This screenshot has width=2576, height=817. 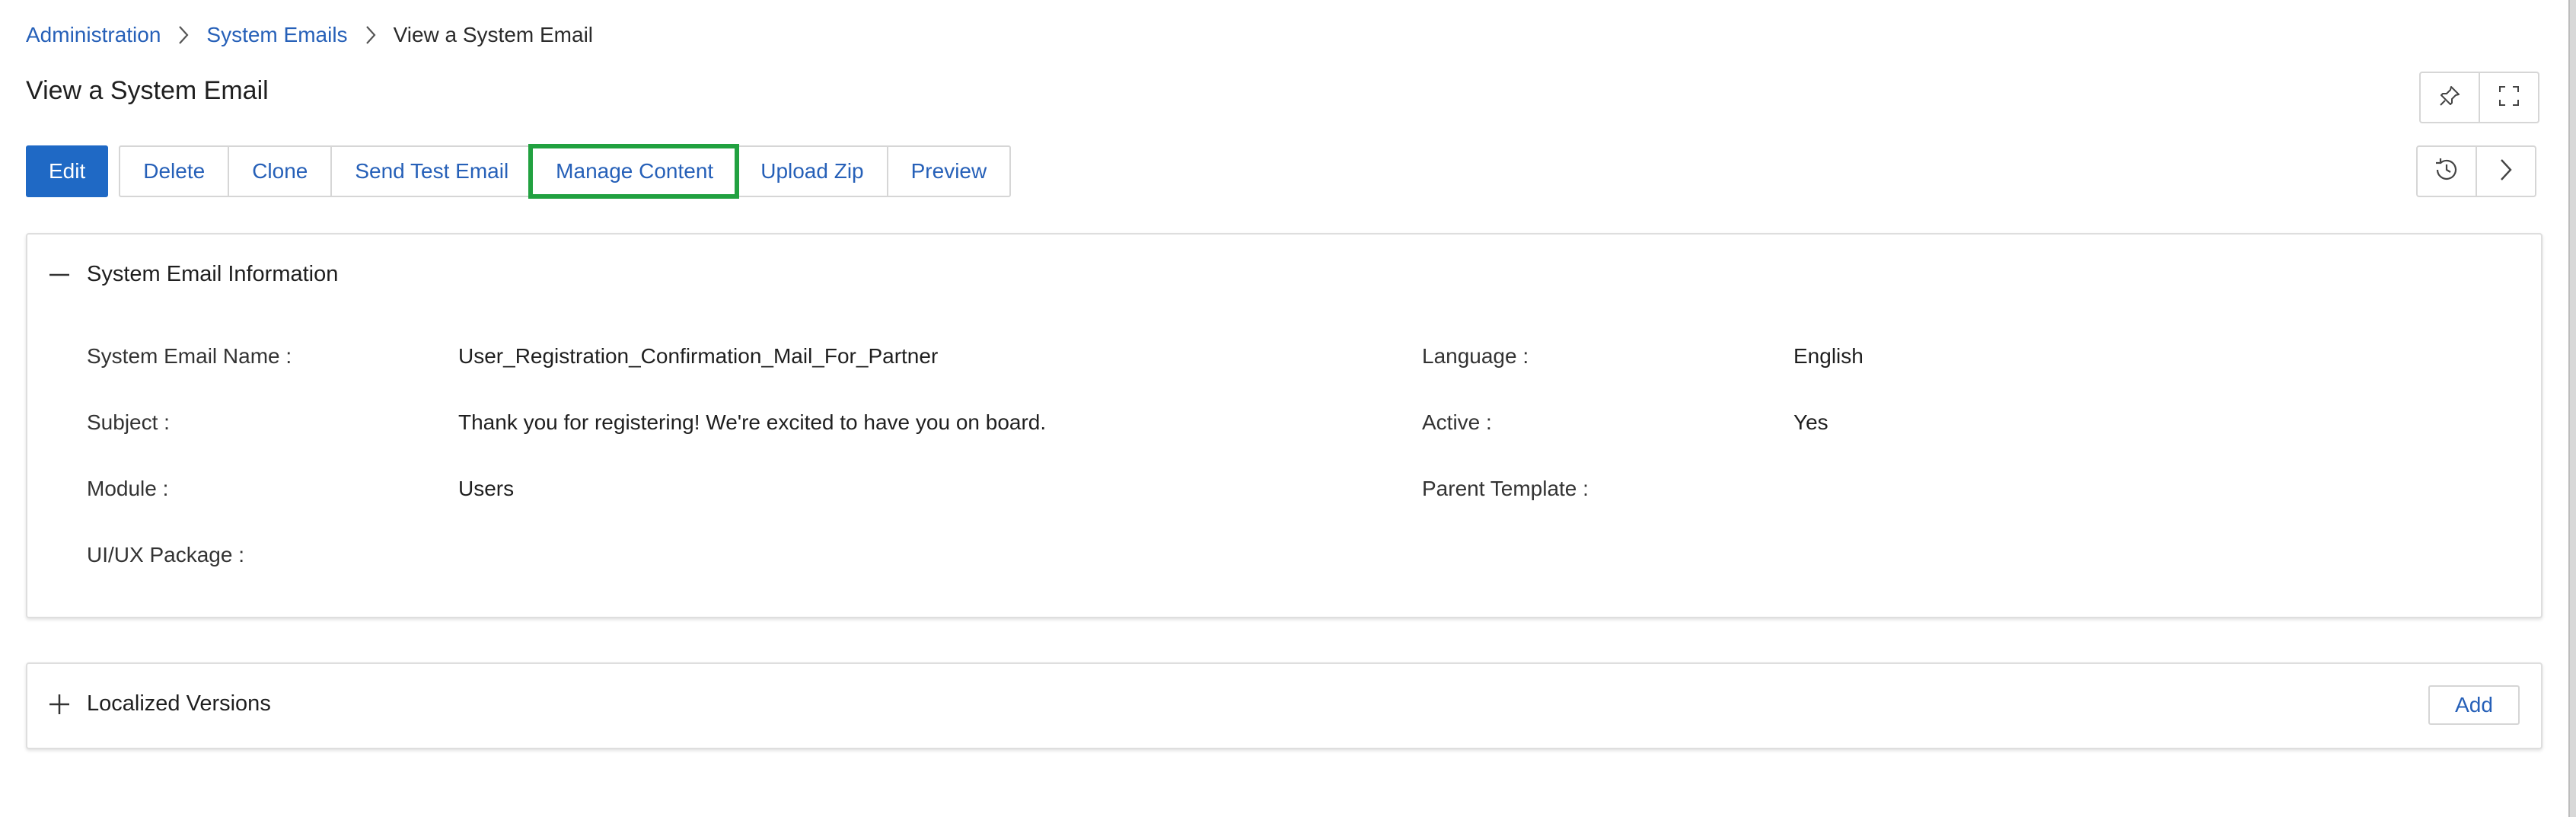 What do you see at coordinates (67, 171) in the screenshot?
I see `edit-button: Edit` at bounding box center [67, 171].